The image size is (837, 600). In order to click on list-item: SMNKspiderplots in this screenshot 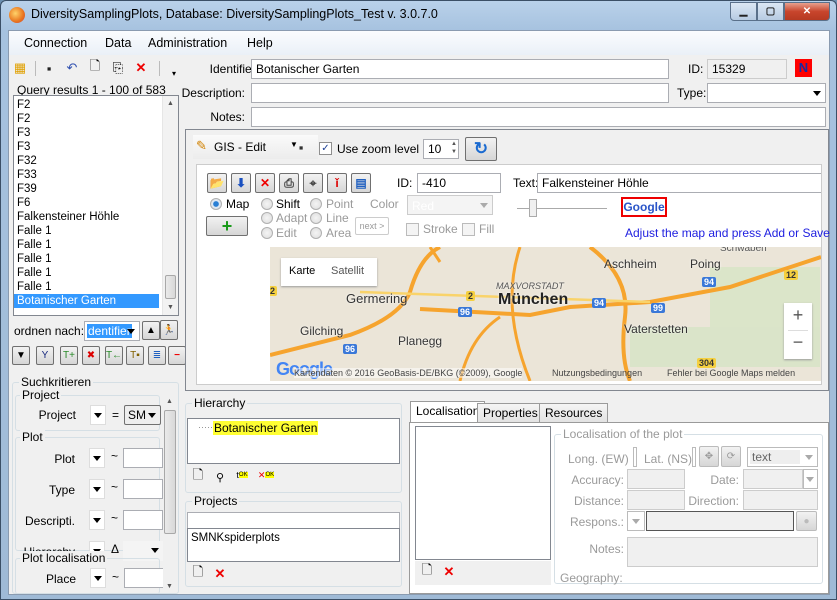, I will do `click(234, 538)`.